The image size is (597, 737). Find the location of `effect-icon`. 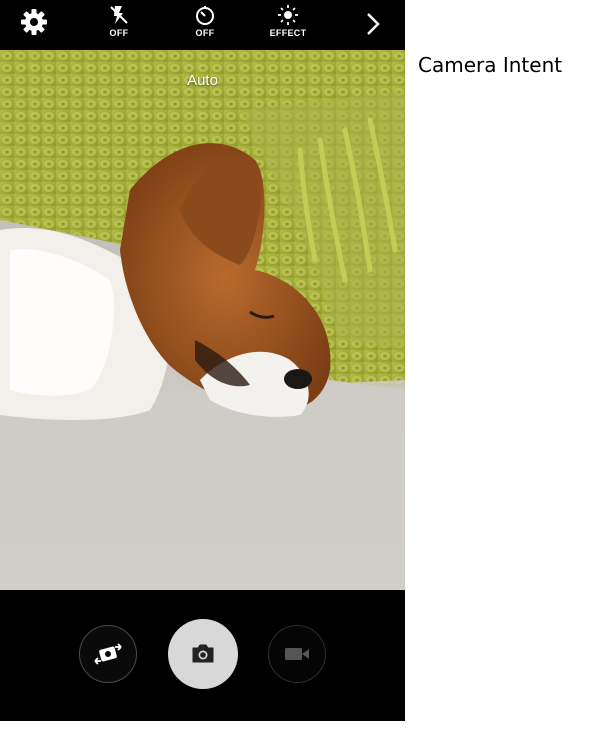

effect-icon is located at coordinates (288, 15).